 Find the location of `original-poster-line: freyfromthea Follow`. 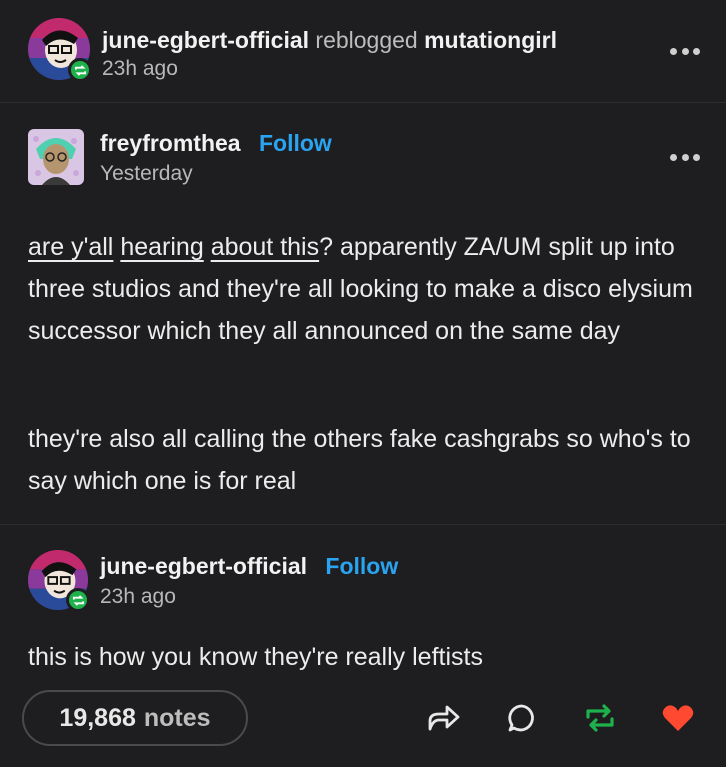

original-poster-line: freyfromthea Follow is located at coordinates (216, 143).